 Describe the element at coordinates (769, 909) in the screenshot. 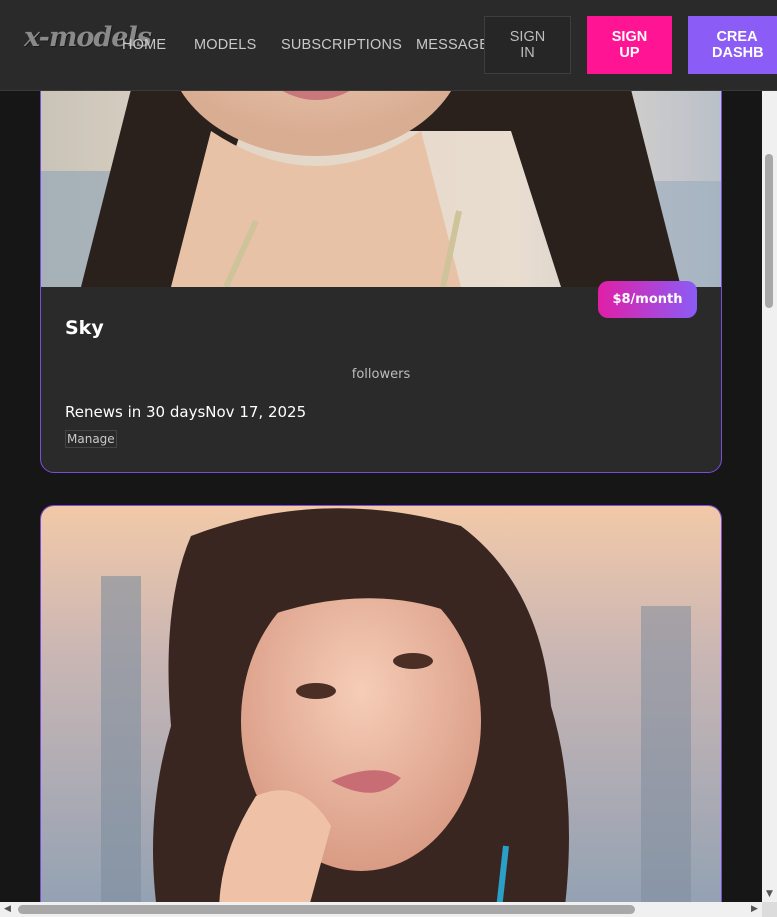

I see `scrollbar-corner` at that location.